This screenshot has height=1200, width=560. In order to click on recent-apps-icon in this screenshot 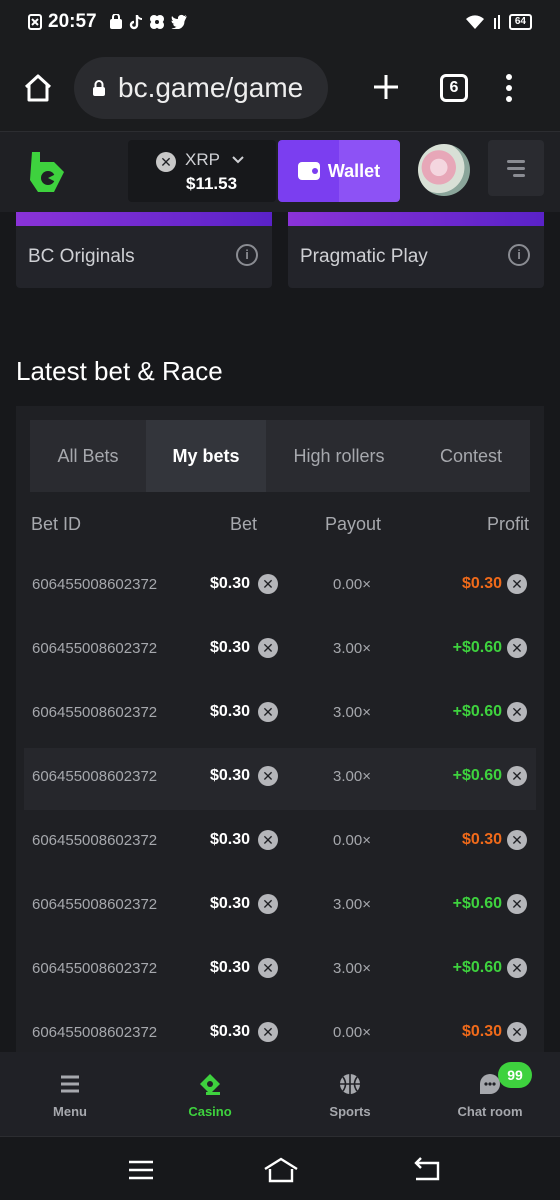, I will do `click(141, 1170)`.